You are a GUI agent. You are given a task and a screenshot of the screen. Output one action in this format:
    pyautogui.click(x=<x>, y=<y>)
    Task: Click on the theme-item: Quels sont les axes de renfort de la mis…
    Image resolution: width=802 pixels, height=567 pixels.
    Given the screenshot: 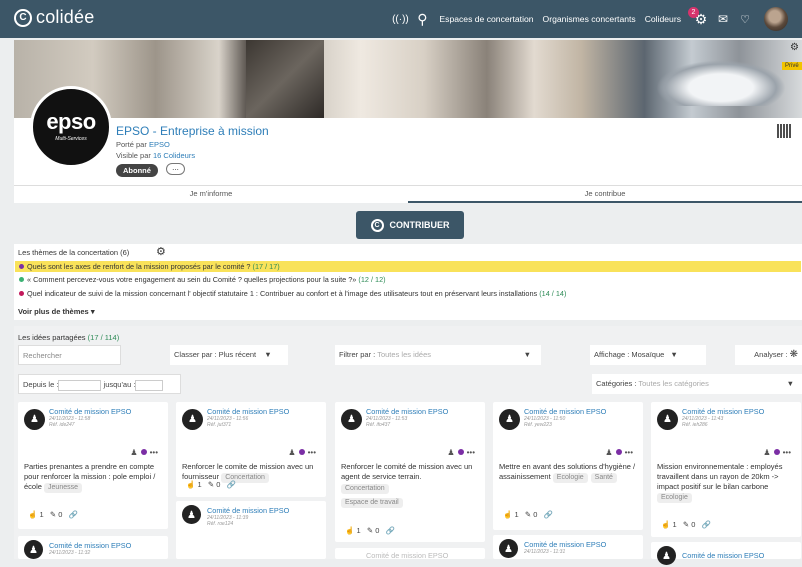 What is the action you would take?
    pyautogui.click(x=408, y=266)
    